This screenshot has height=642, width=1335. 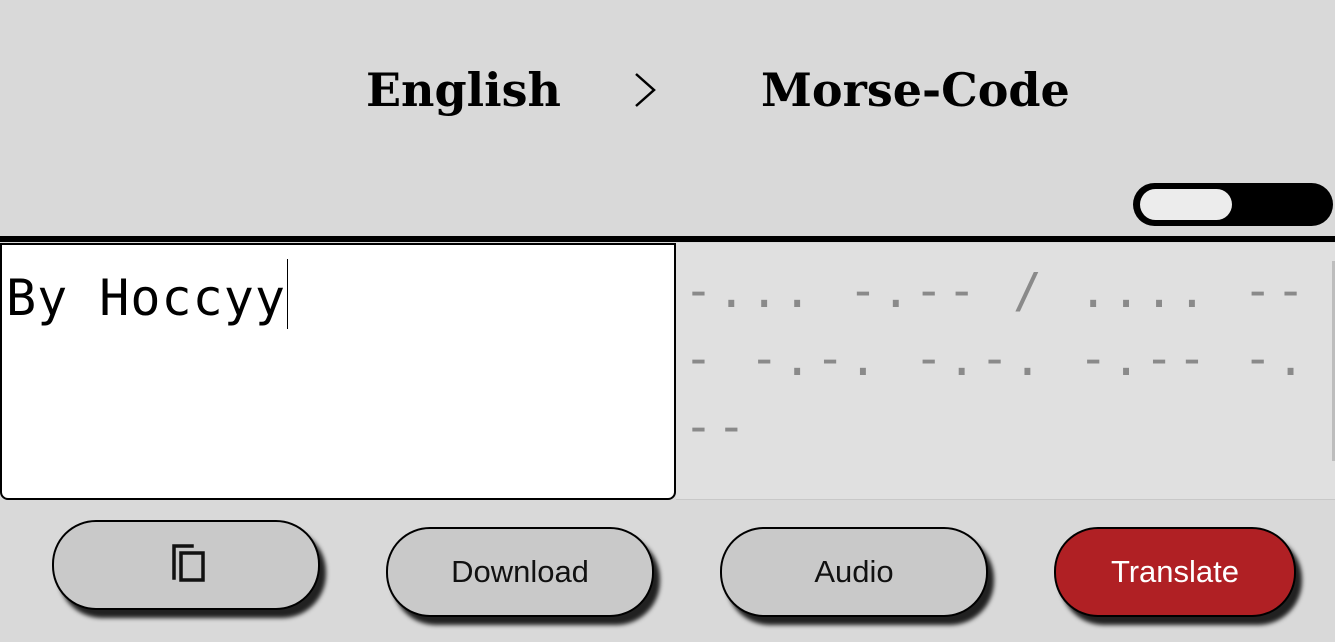 I want to click on copy-icon, so click(x=188, y=563).